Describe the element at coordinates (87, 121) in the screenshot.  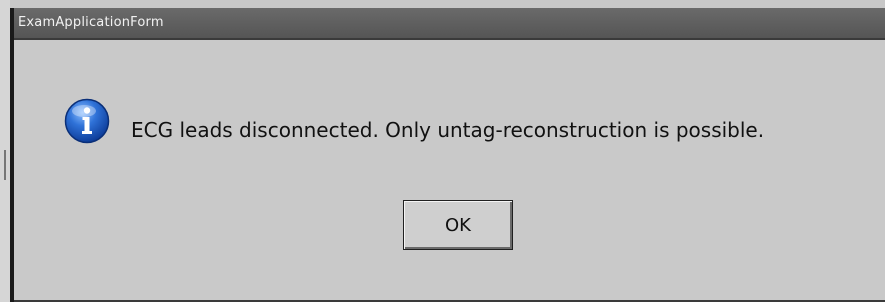
I see `info-icon` at that location.